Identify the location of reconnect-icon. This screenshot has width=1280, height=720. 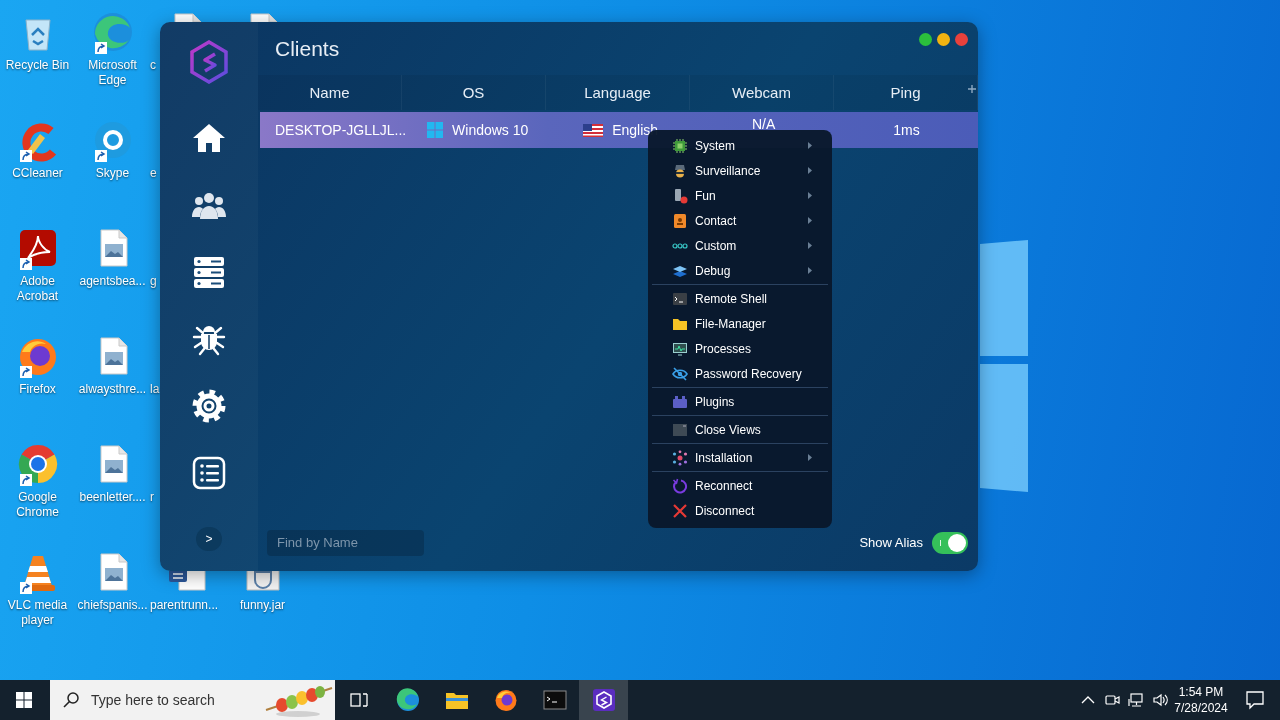
(680, 485).